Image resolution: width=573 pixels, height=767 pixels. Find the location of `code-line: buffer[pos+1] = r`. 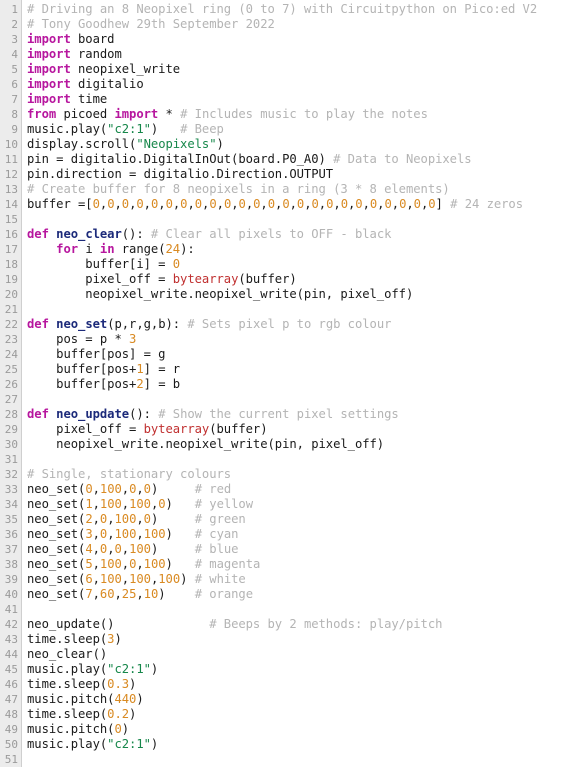

code-line: buffer[pos+1] = r is located at coordinates (300, 369).